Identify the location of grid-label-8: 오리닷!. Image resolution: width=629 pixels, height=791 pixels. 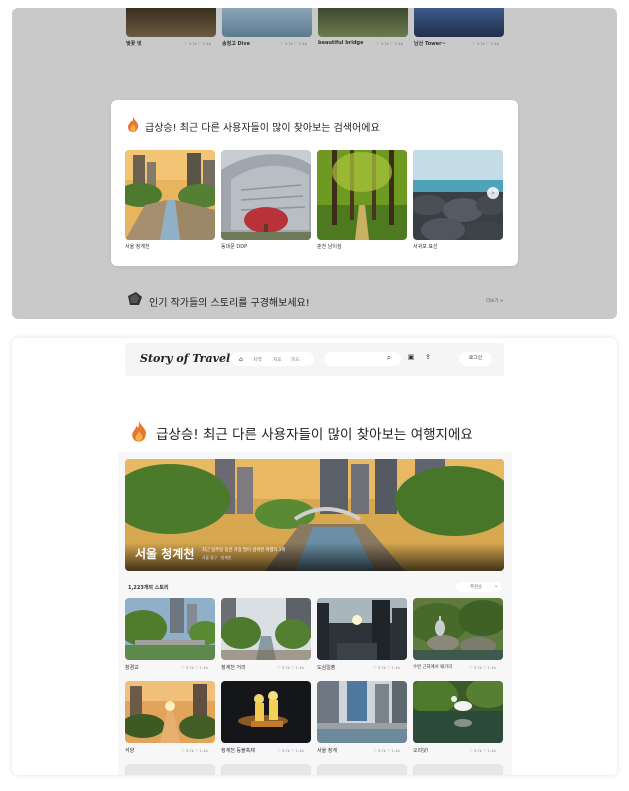
(421, 751).